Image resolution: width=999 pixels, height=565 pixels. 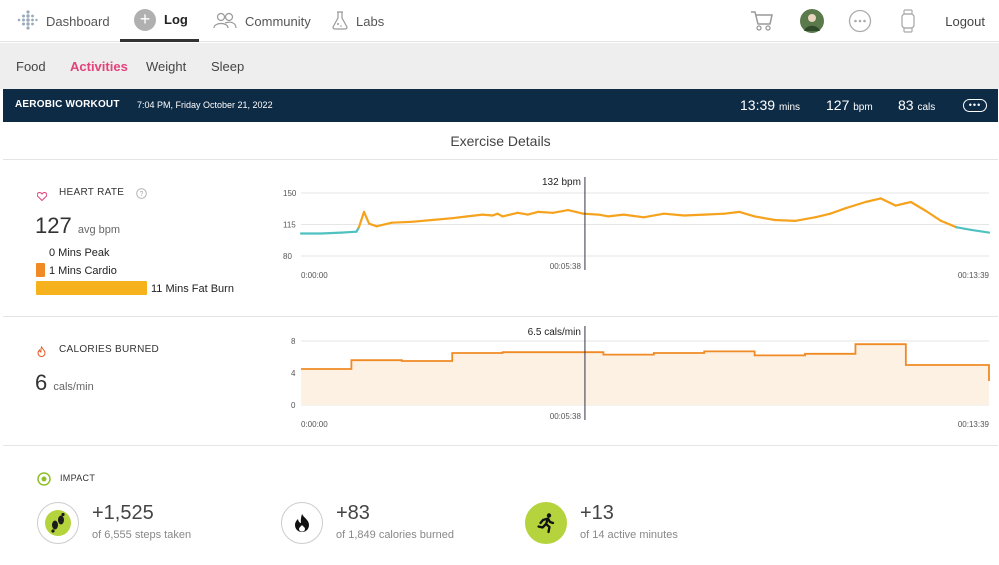 I want to click on subnav-weight: Weight, so click(x=166, y=66).